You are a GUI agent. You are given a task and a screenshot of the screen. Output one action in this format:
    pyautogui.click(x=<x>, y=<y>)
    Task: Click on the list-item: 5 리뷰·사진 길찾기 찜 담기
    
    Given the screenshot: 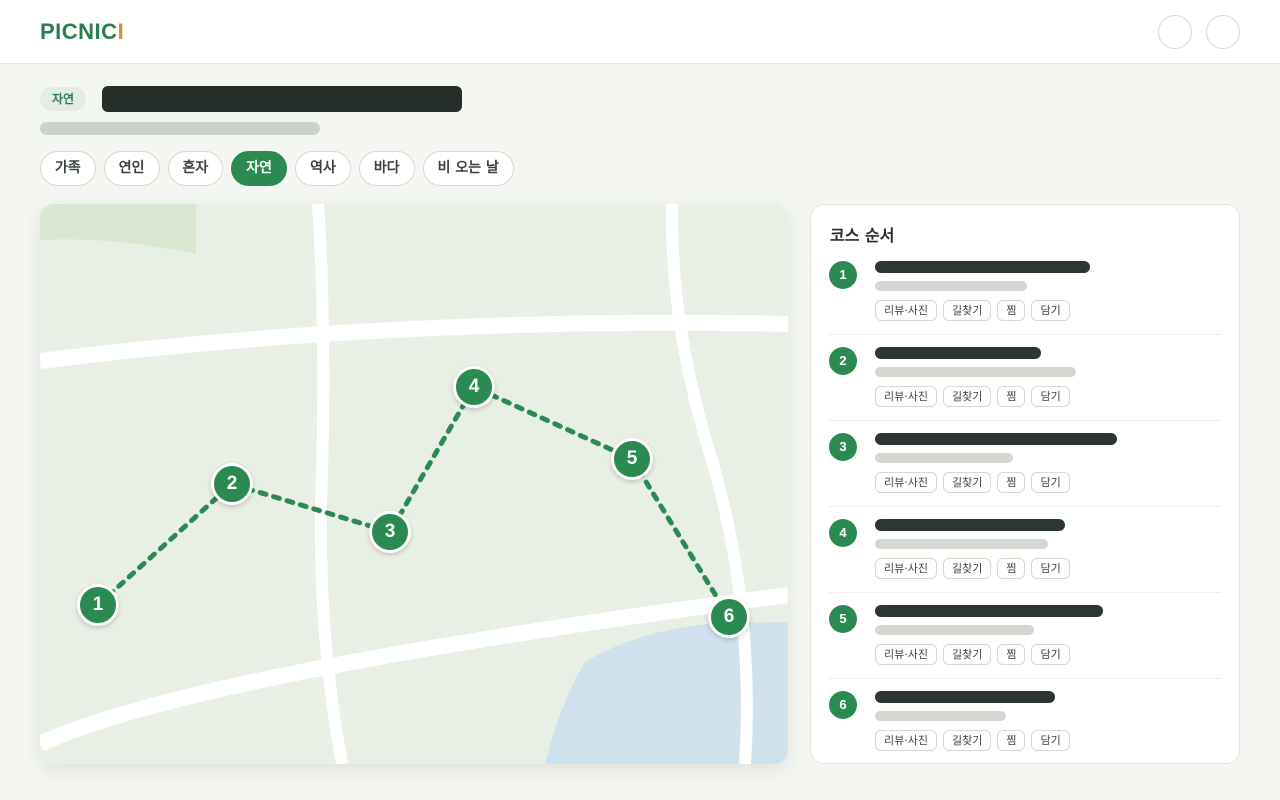 What is the action you would take?
    pyautogui.click(x=1025, y=636)
    